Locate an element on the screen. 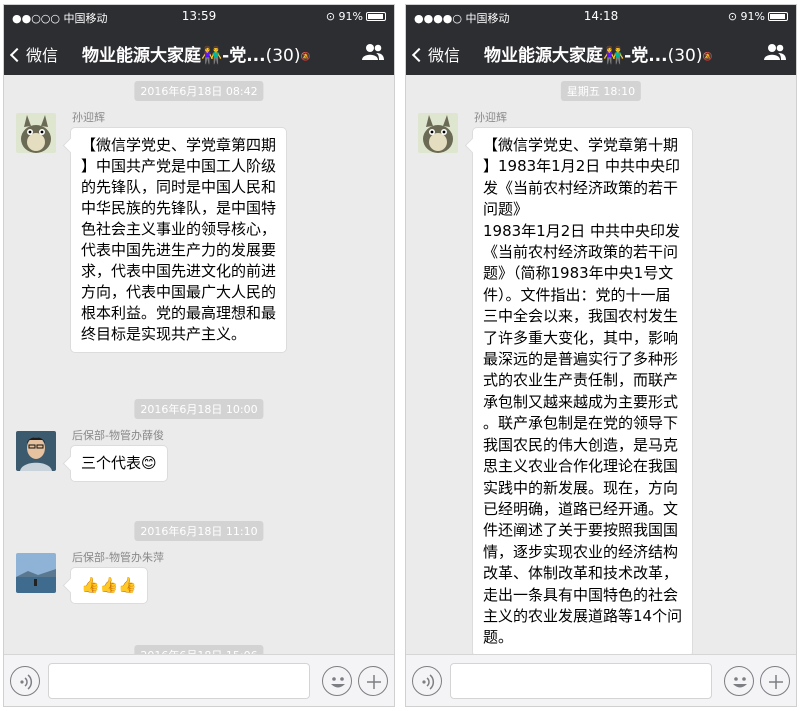 This screenshot has width=800, height=711. message-line: 】中国共产党是中国工人阶级 is located at coordinates (179, 166).